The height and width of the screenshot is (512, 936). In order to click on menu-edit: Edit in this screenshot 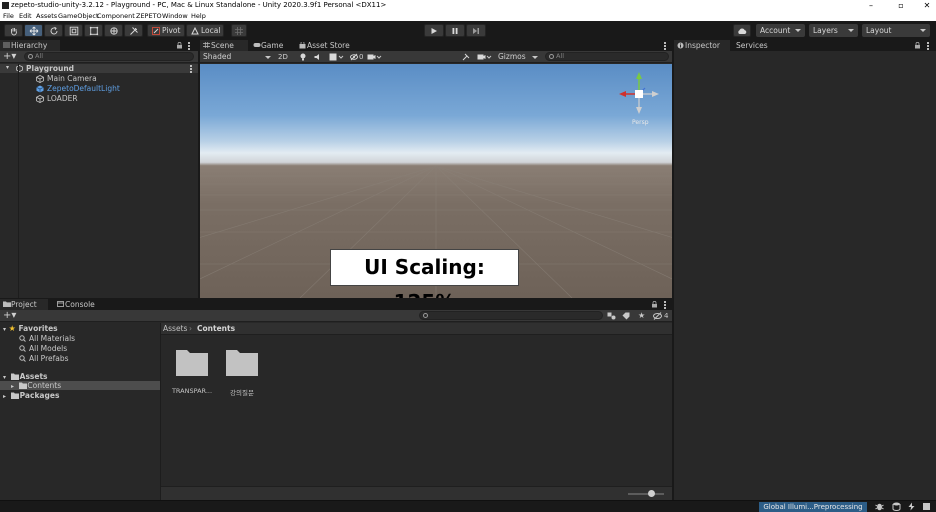, I will do `click(25, 16)`.